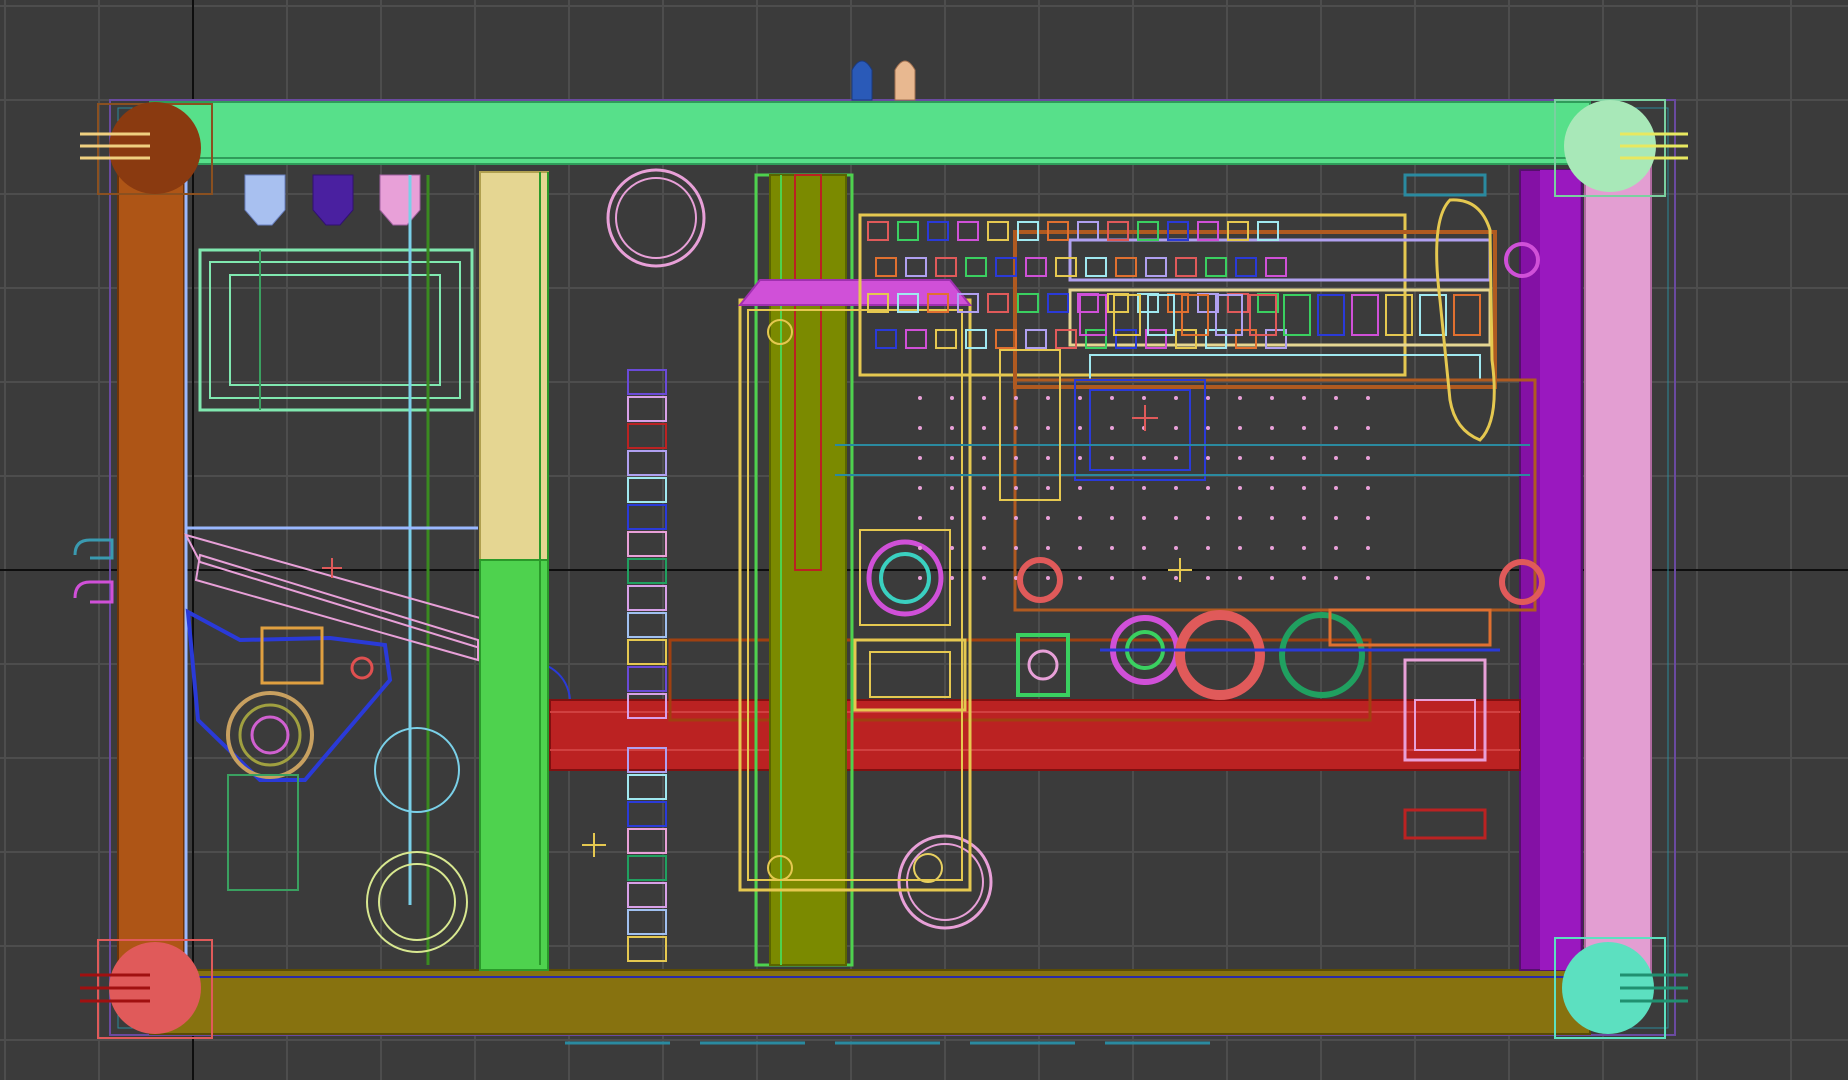 This screenshot has height=1080, width=1848. What do you see at coordinates (289, 749) in the screenshot?
I see `motor-assembly` at bounding box center [289, 749].